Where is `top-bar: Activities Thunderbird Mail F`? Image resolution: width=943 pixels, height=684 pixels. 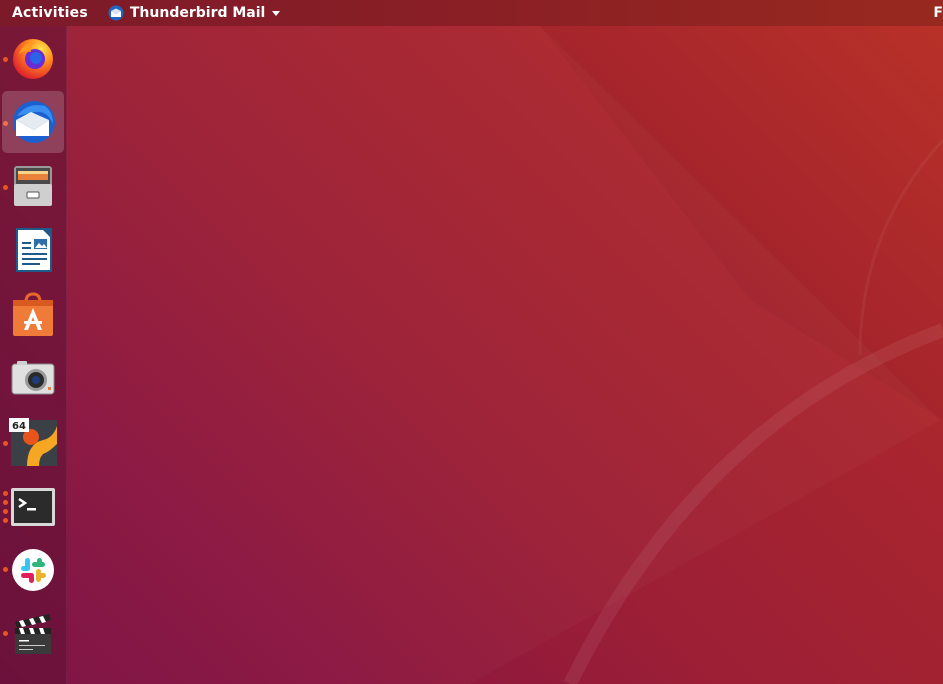
top-bar: Activities Thunderbird Mail F is located at coordinates (471, 13).